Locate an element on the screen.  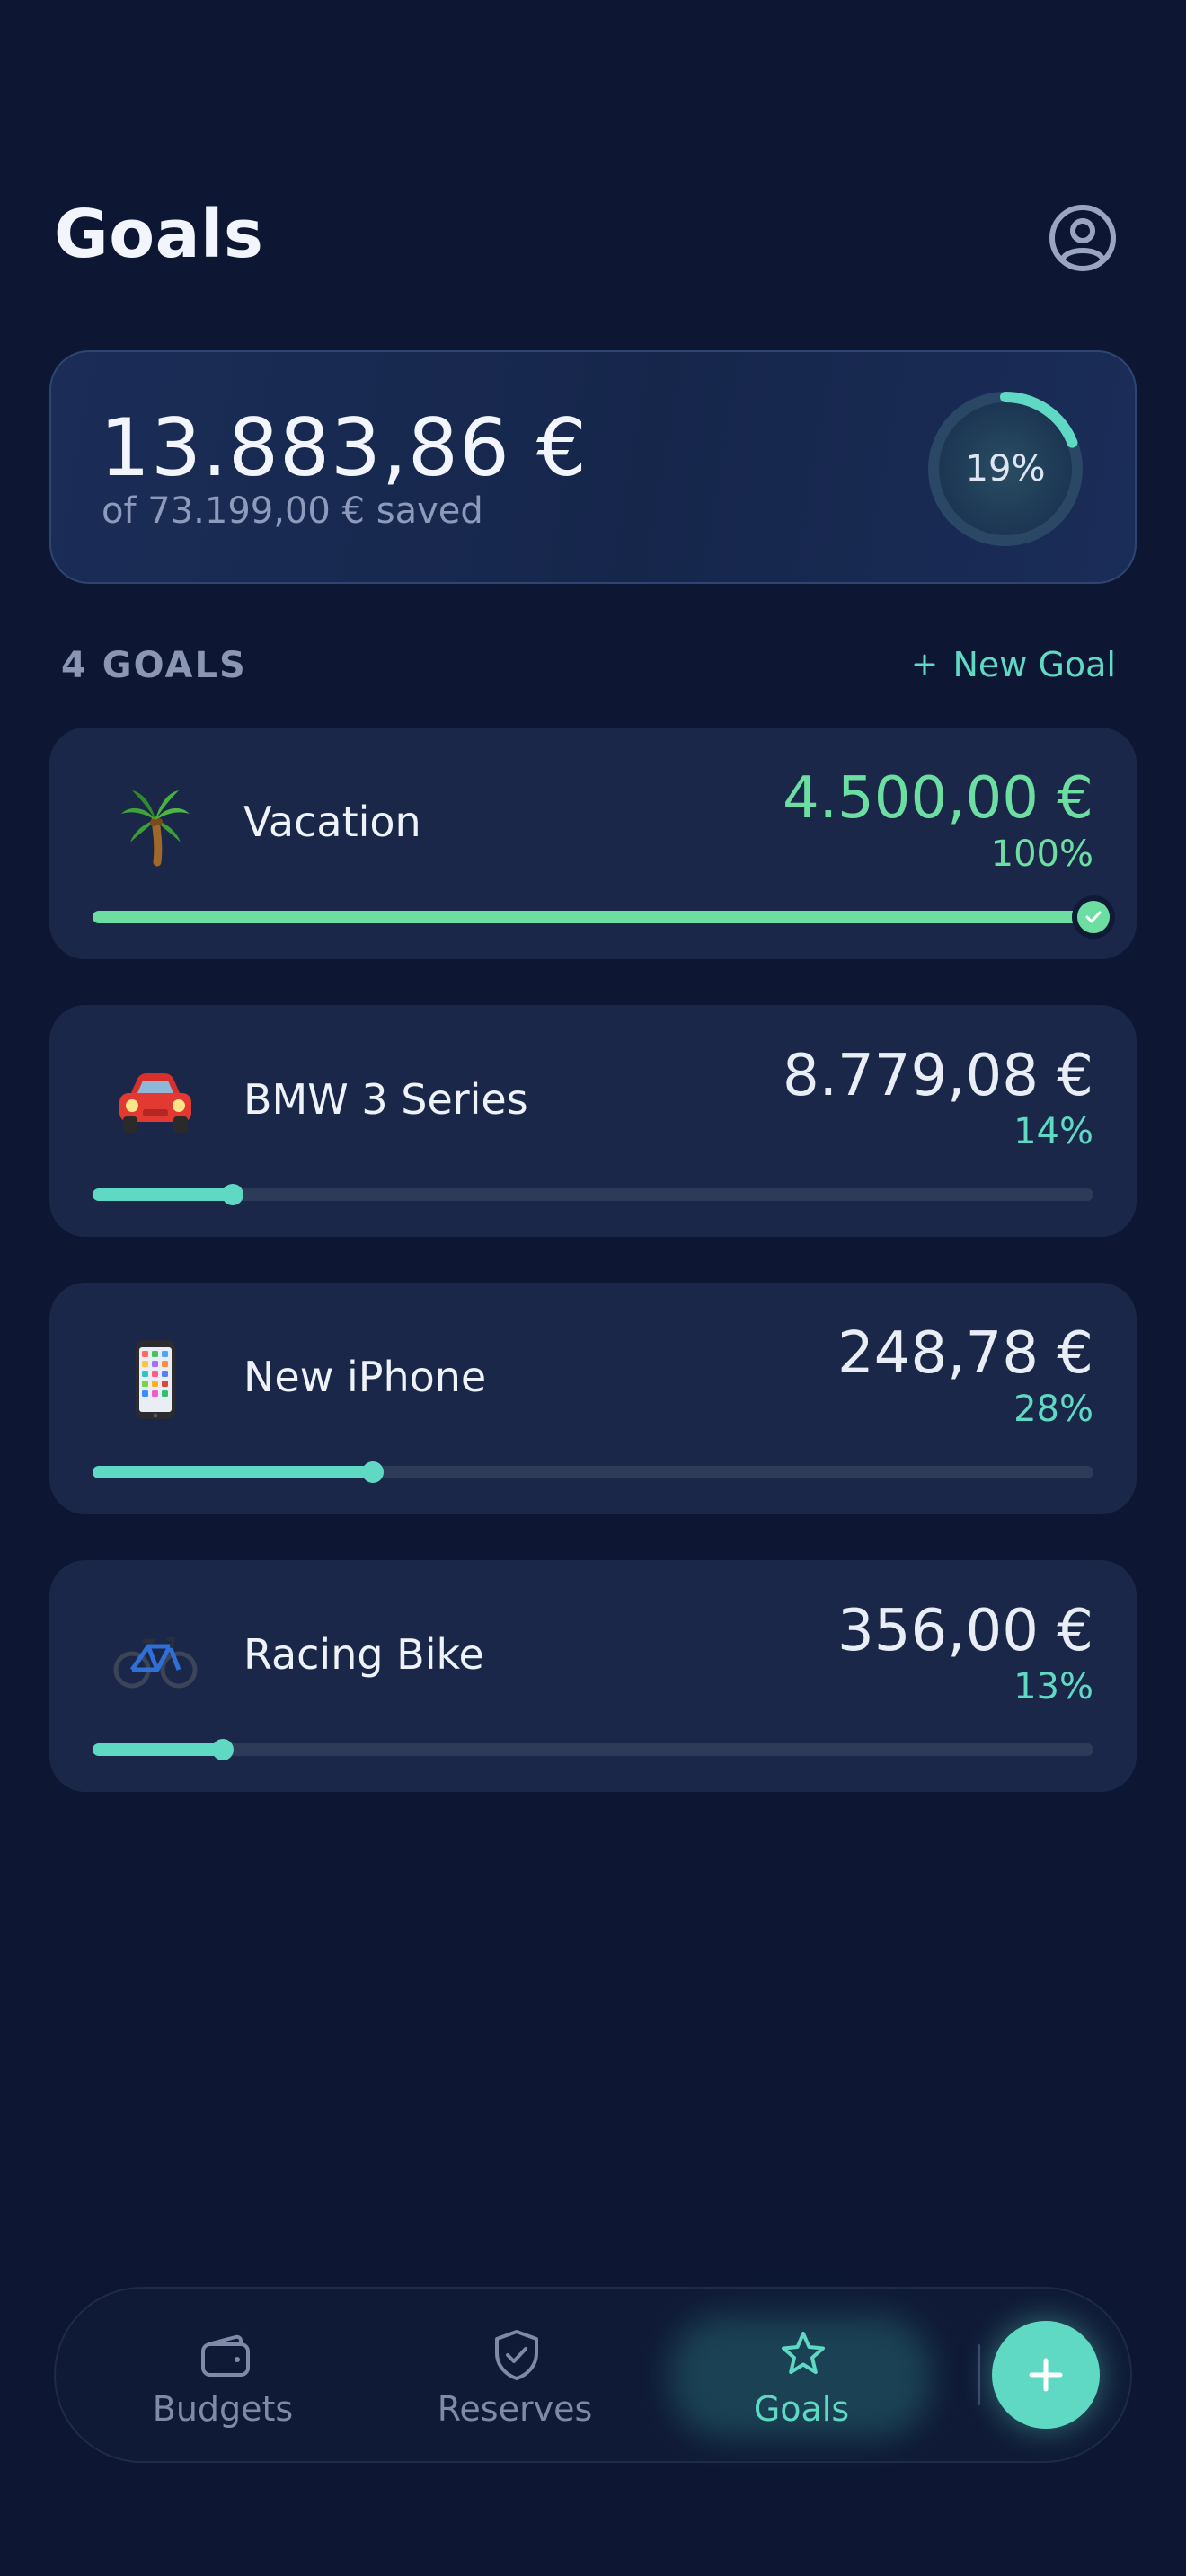
goal-card: BMW 3 Series 8.779,08 € 14% is located at coordinates (593, 1121).